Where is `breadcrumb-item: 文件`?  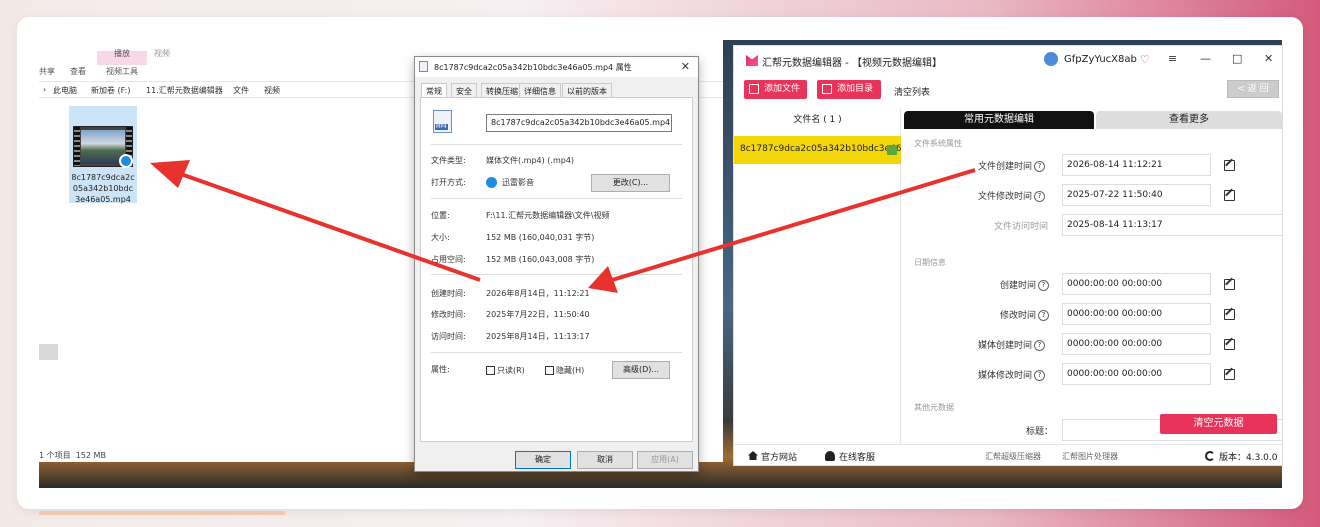 breadcrumb-item: 文件 is located at coordinates (241, 90).